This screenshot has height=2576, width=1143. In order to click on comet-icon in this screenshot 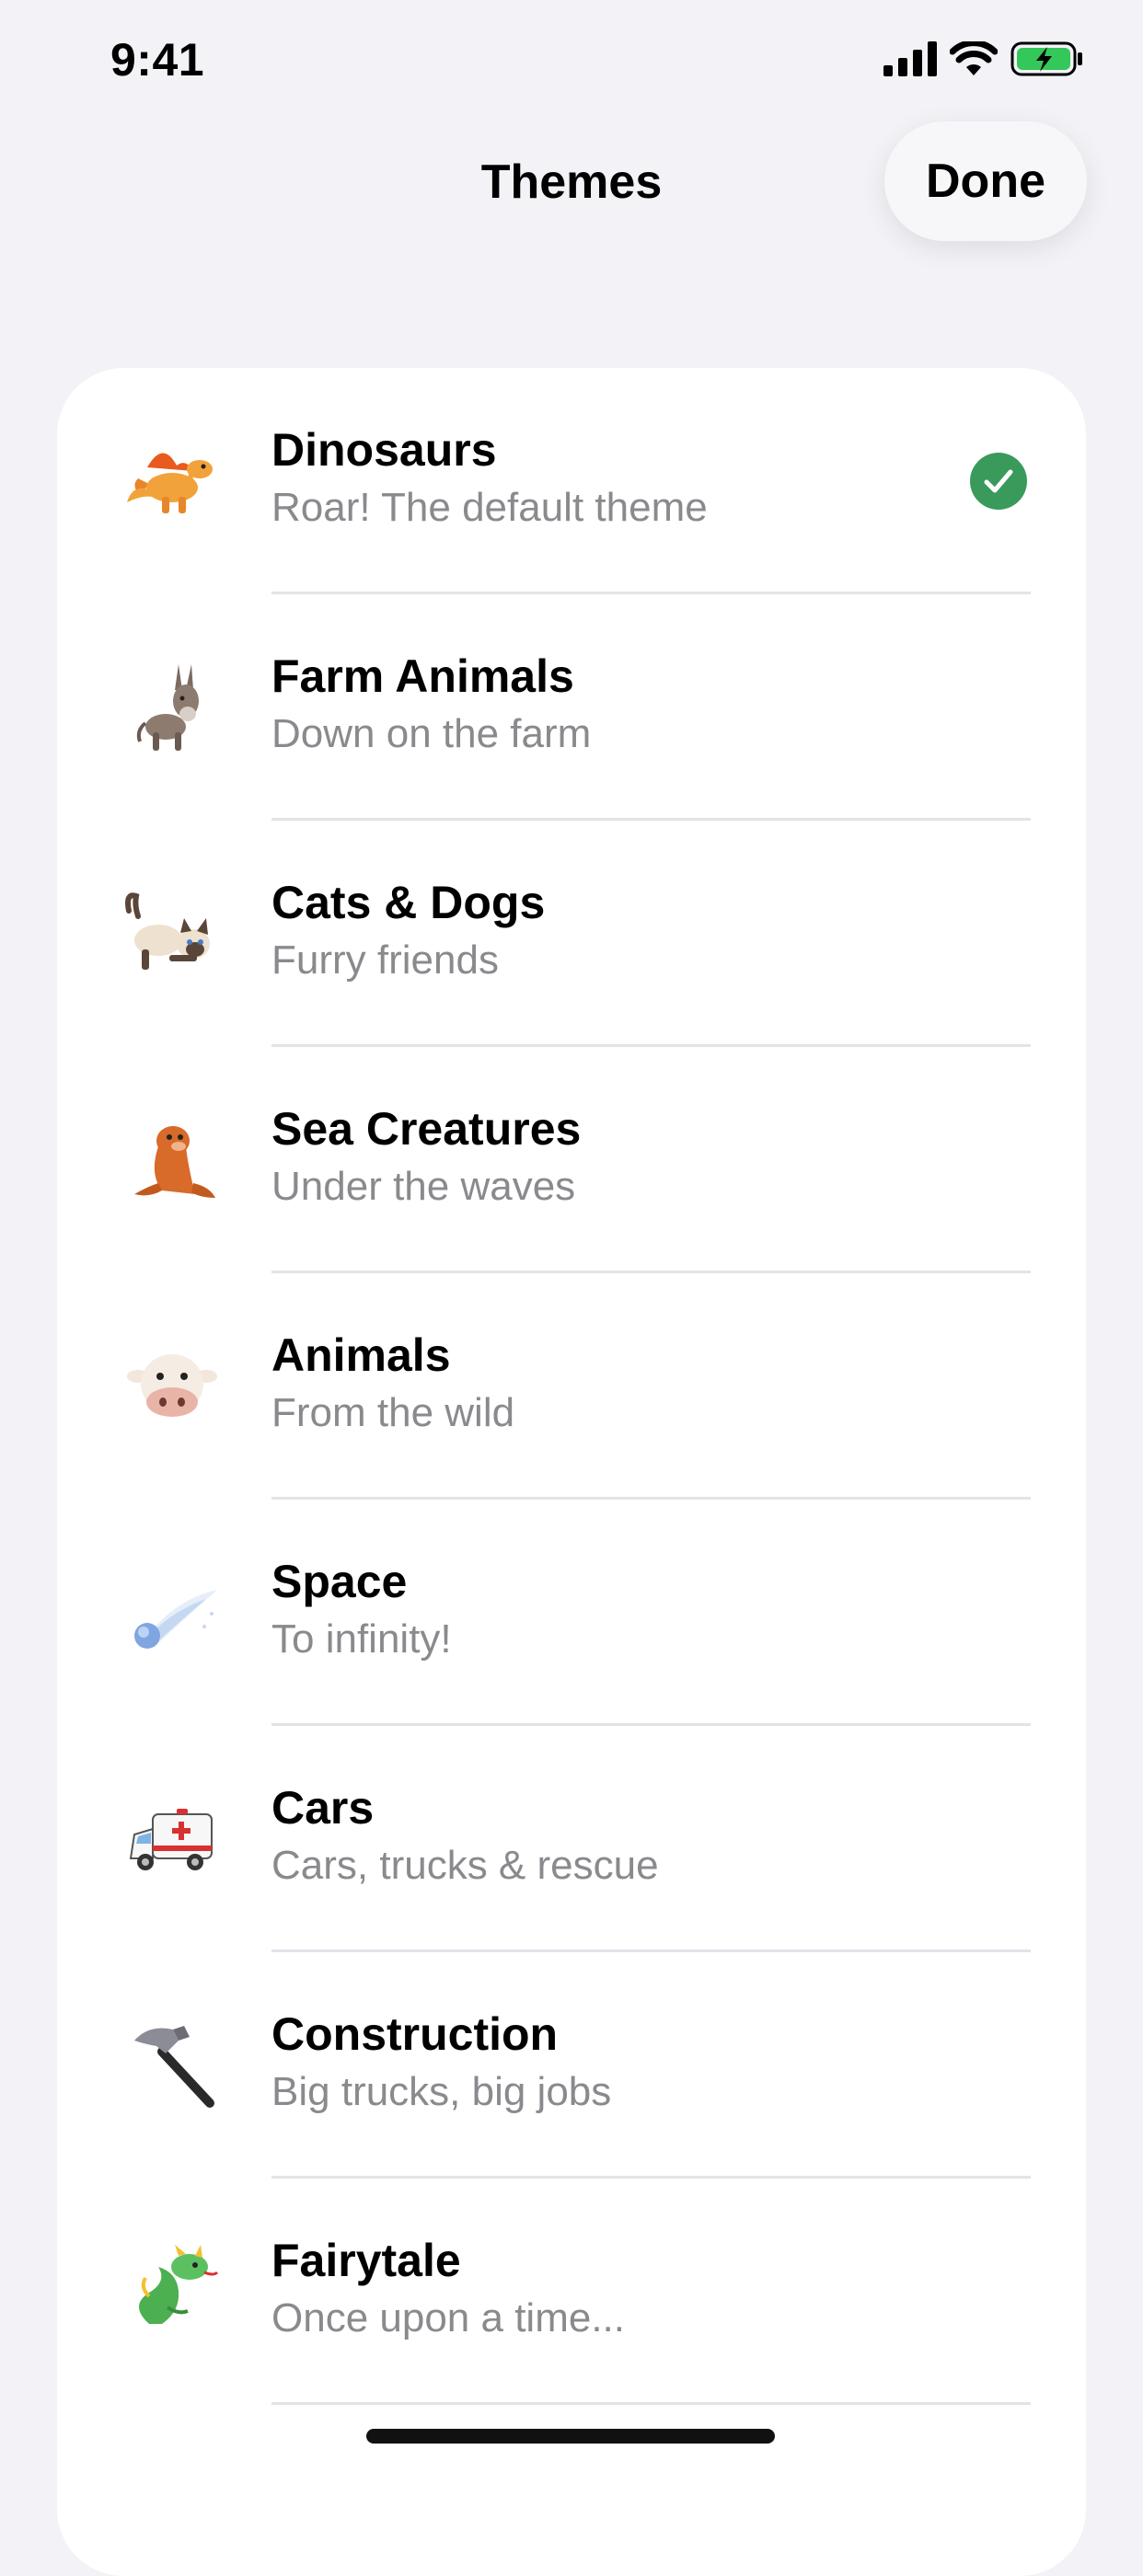, I will do `click(175, 1619)`.